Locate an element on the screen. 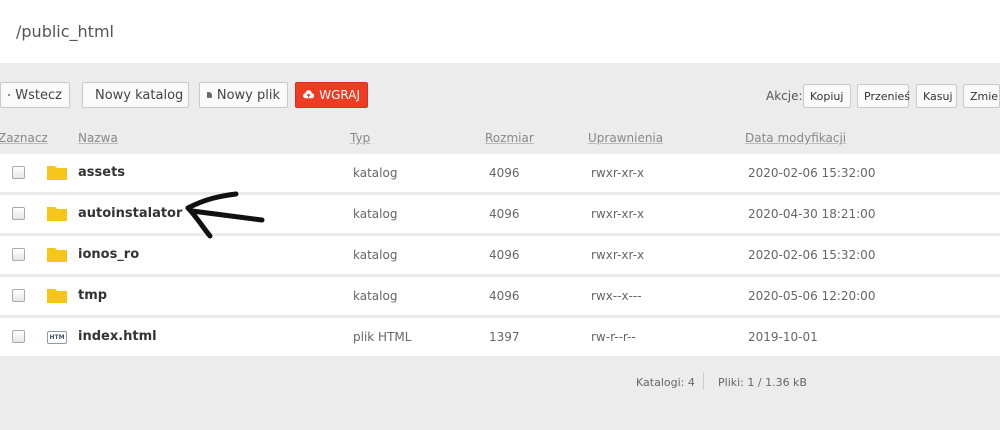  file-name: index.html is located at coordinates (117, 336).